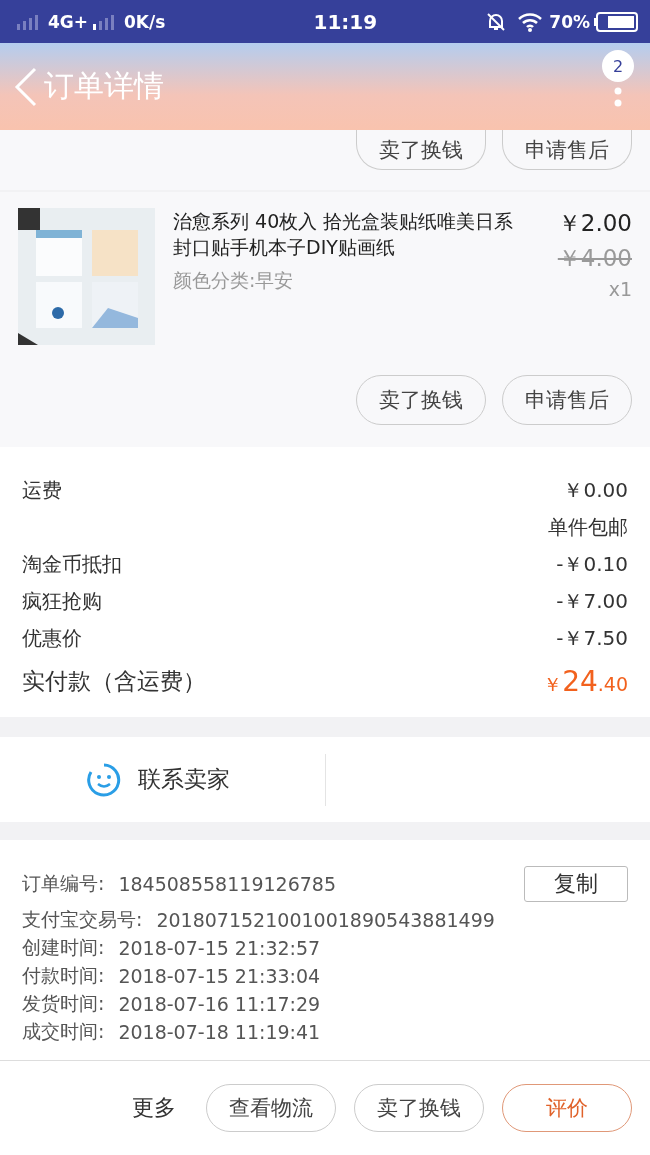 The image size is (650, 1155). I want to click on notification-badge: 2, so click(618, 66).